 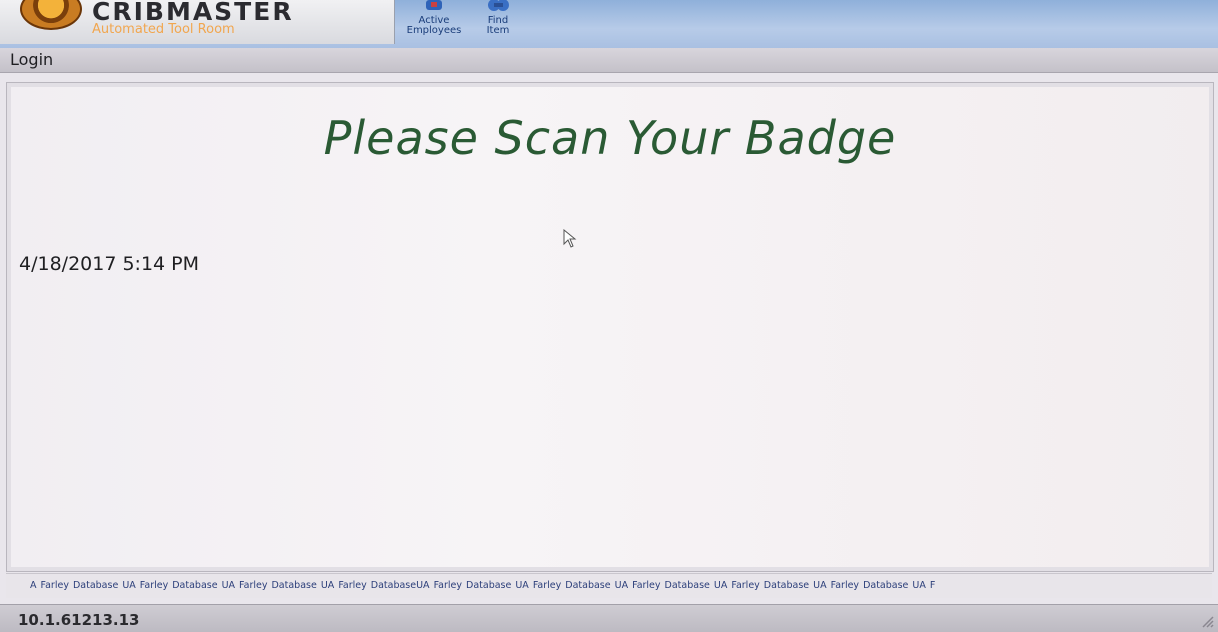 I want to click on find-item-icon, so click(x=498, y=5).